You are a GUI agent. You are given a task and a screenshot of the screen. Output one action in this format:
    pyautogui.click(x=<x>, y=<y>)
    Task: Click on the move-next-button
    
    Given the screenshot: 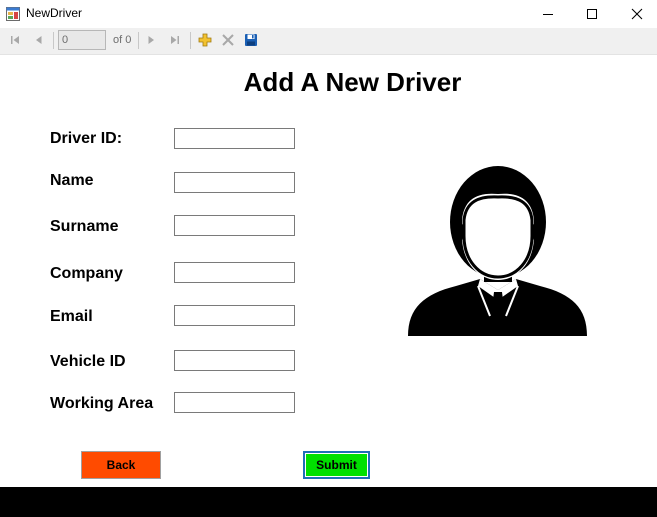 What is the action you would take?
    pyautogui.click(x=151, y=40)
    